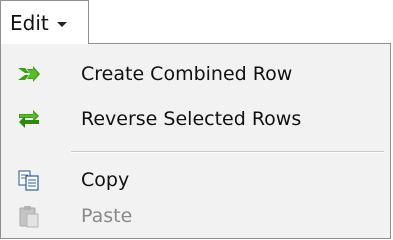  Describe the element at coordinates (61, 24) in the screenshot. I see `chevron-down-icon` at that location.